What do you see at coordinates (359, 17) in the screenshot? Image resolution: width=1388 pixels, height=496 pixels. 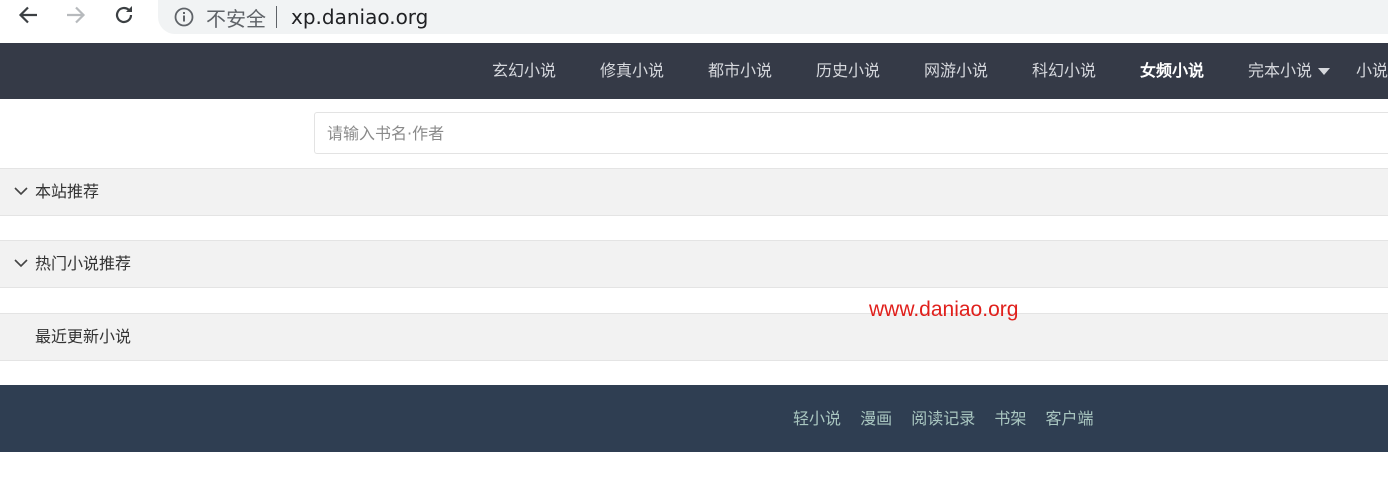 I see `url-text: xp.daniao.org` at bounding box center [359, 17].